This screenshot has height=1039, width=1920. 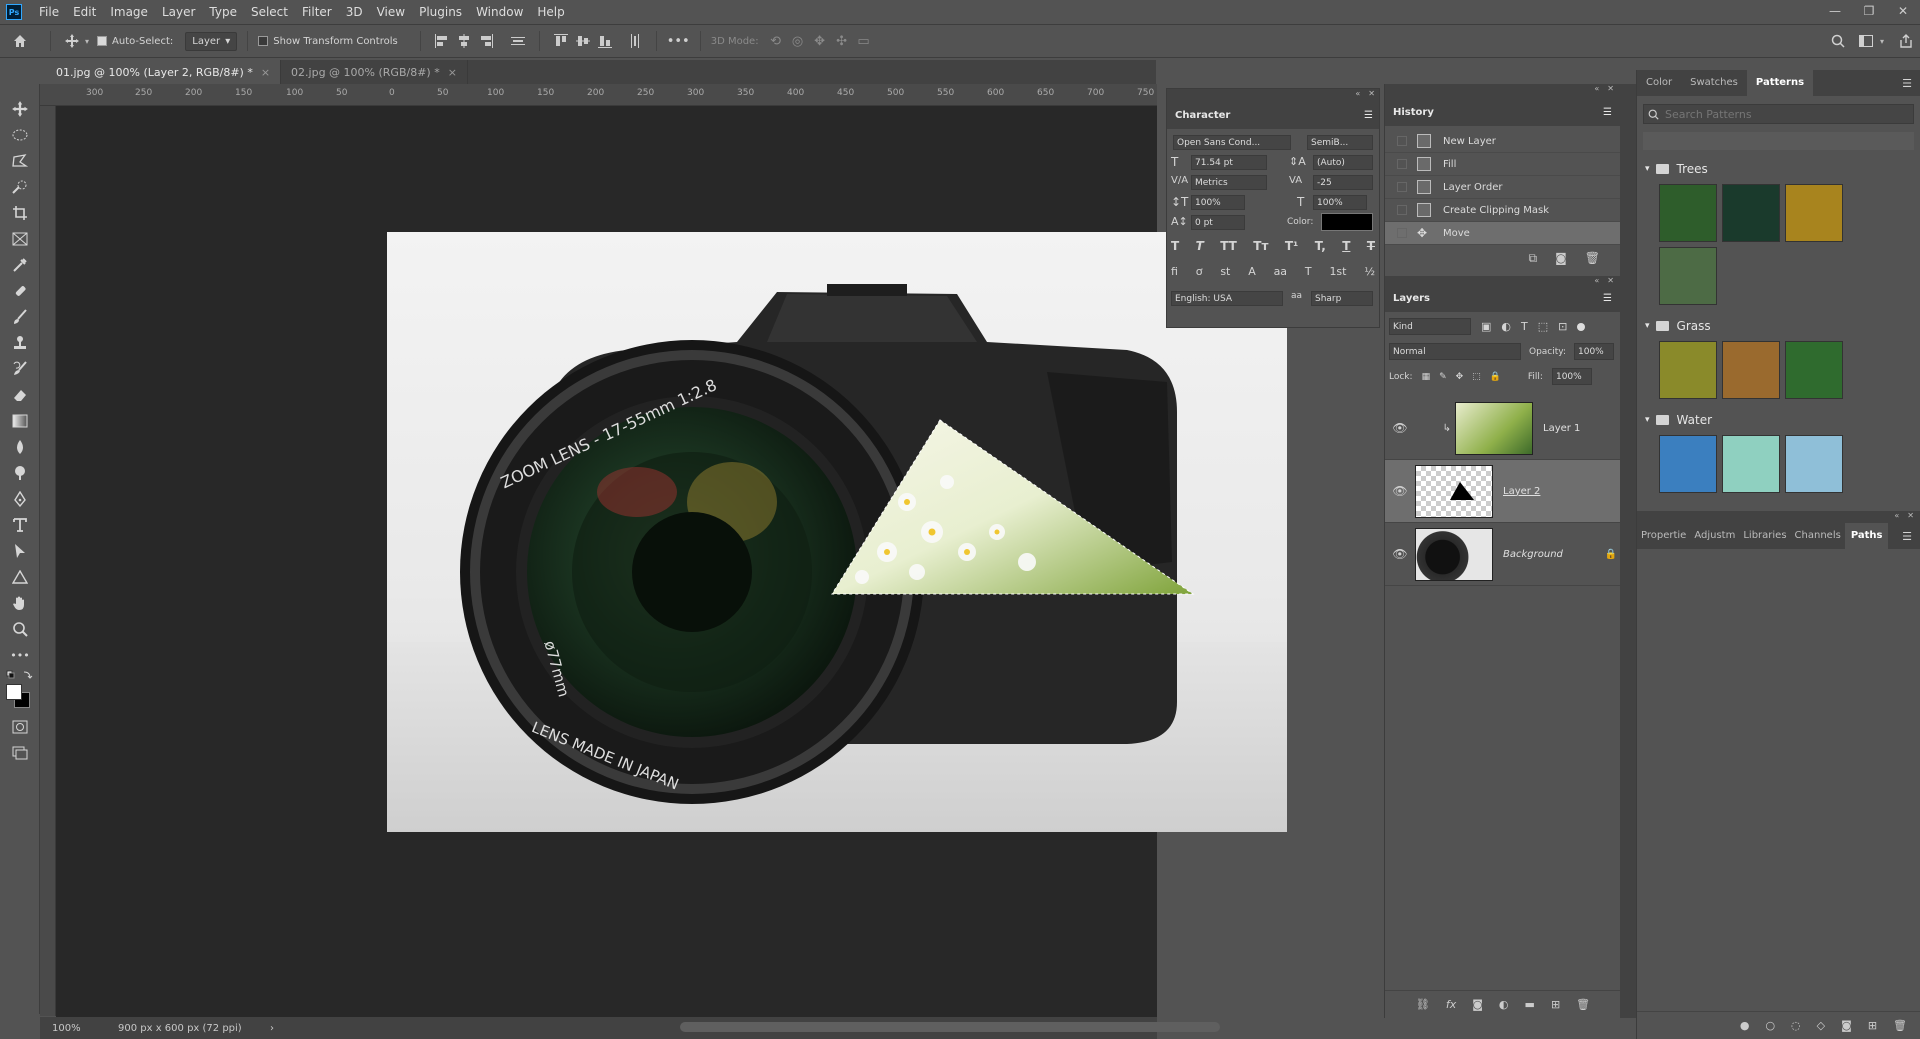 I want to click on font-size-input: 71.54 pt, so click(x=1229, y=162).